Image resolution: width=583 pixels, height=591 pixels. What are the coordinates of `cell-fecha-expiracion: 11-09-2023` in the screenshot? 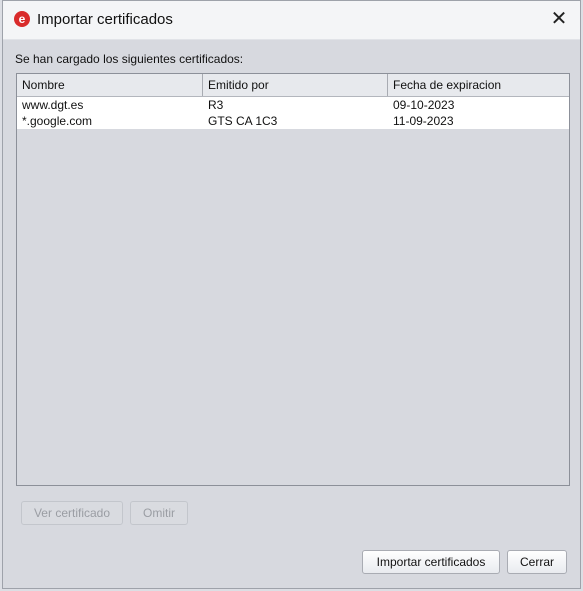 It's located at (423, 121).